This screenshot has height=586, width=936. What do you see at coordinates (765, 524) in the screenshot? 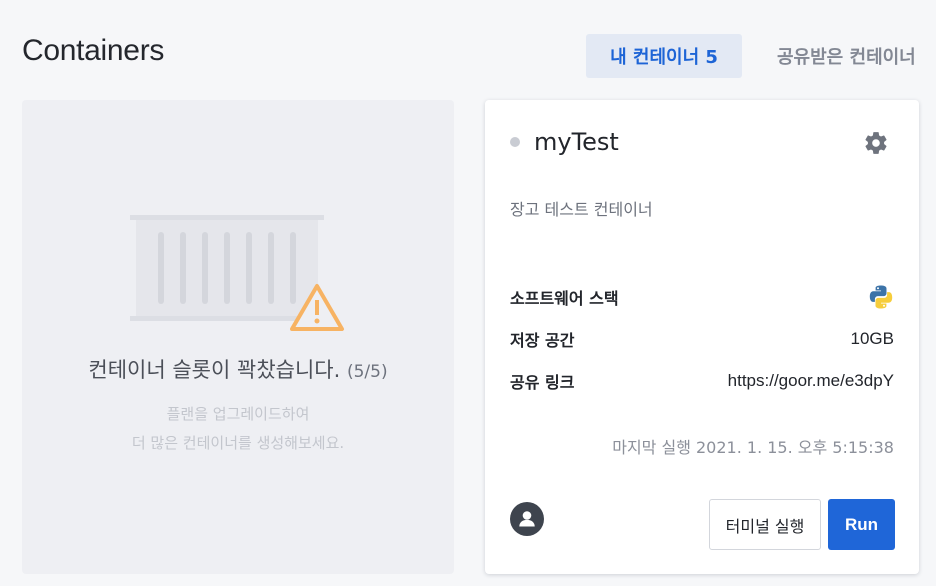
I see `terminal-button: 터미널 실행` at bounding box center [765, 524].